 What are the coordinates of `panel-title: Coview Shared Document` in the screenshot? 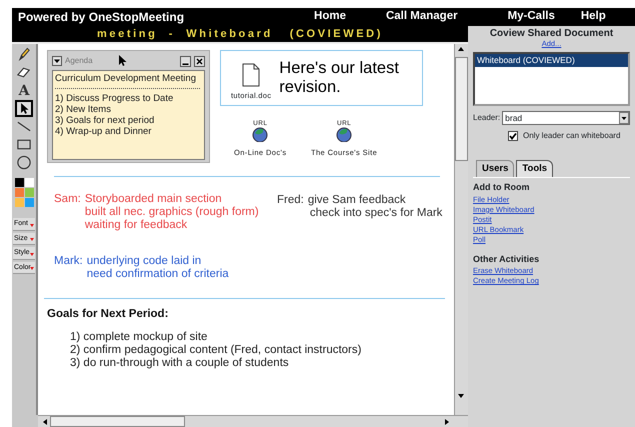 It's located at (551, 33).